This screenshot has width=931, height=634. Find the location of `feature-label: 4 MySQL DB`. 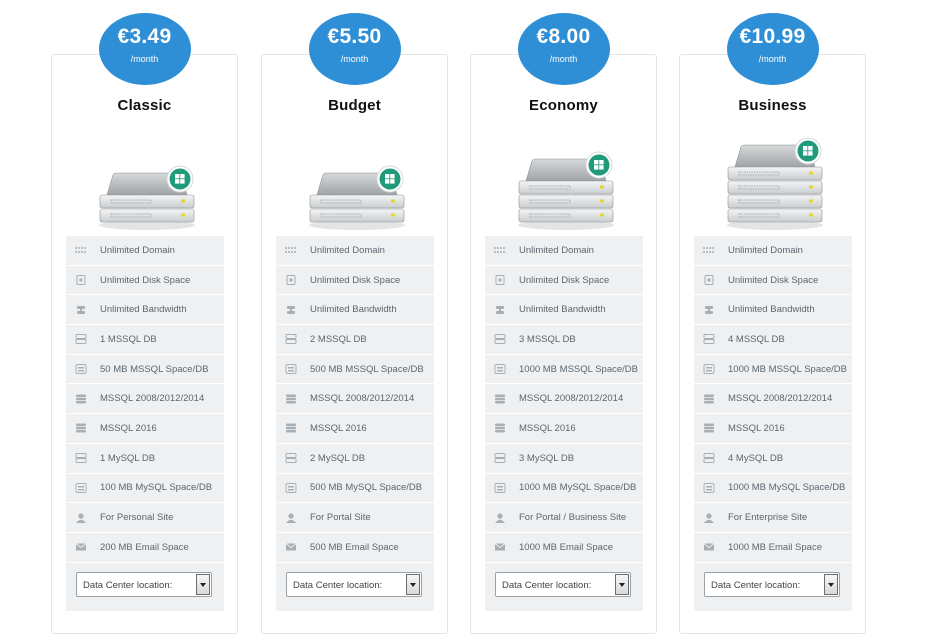

feature-label: 4 MySQL DB is located at coordinates (756, 458).